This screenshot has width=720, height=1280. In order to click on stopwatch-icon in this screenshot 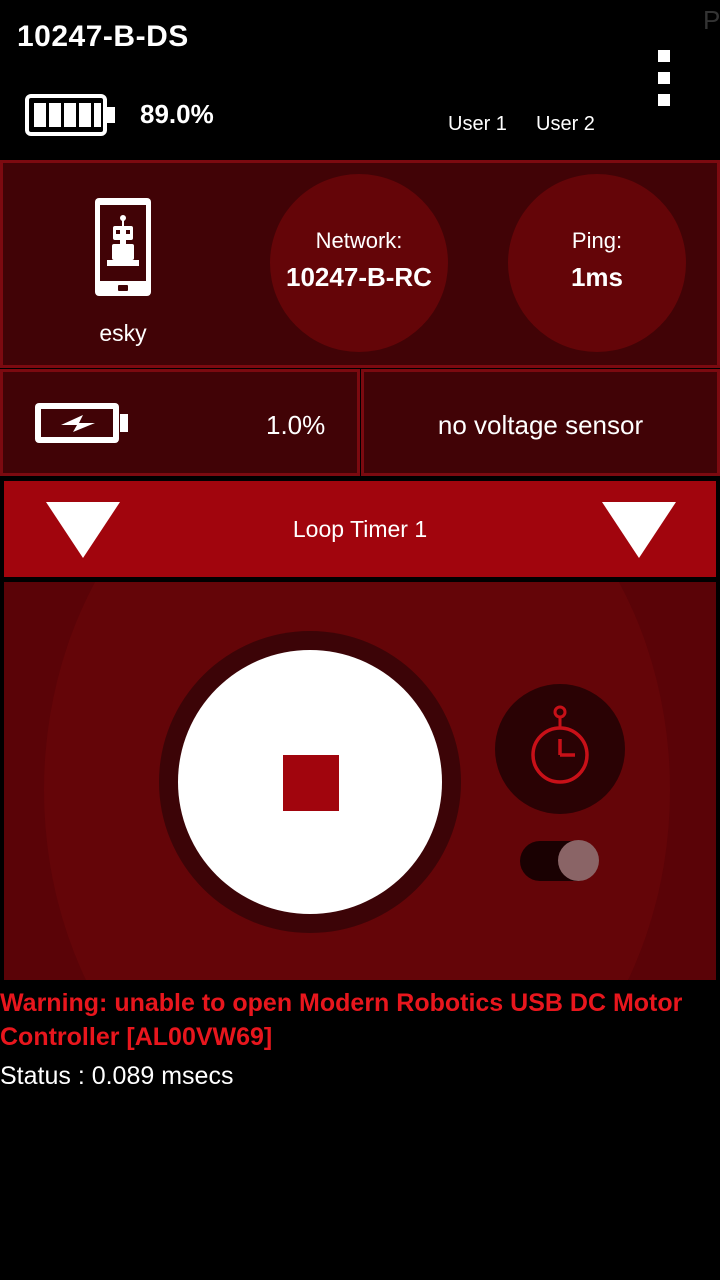, I will do `click(560, 744)`.